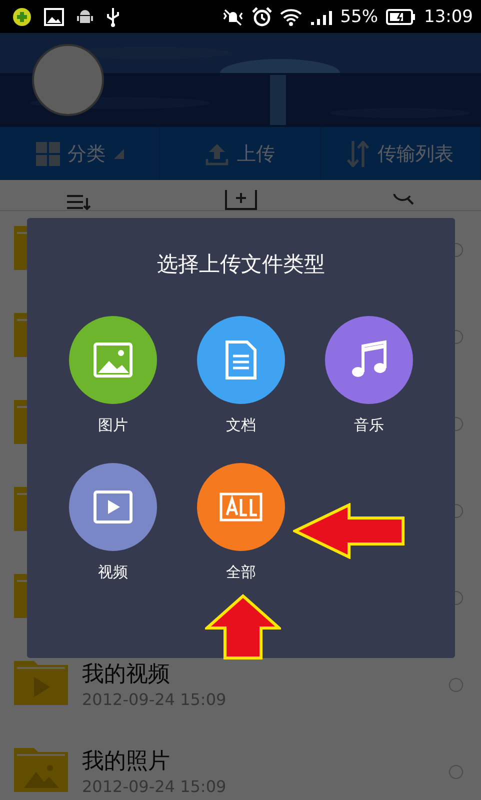  I want to click on vibrate-icon, so click(233, 16).